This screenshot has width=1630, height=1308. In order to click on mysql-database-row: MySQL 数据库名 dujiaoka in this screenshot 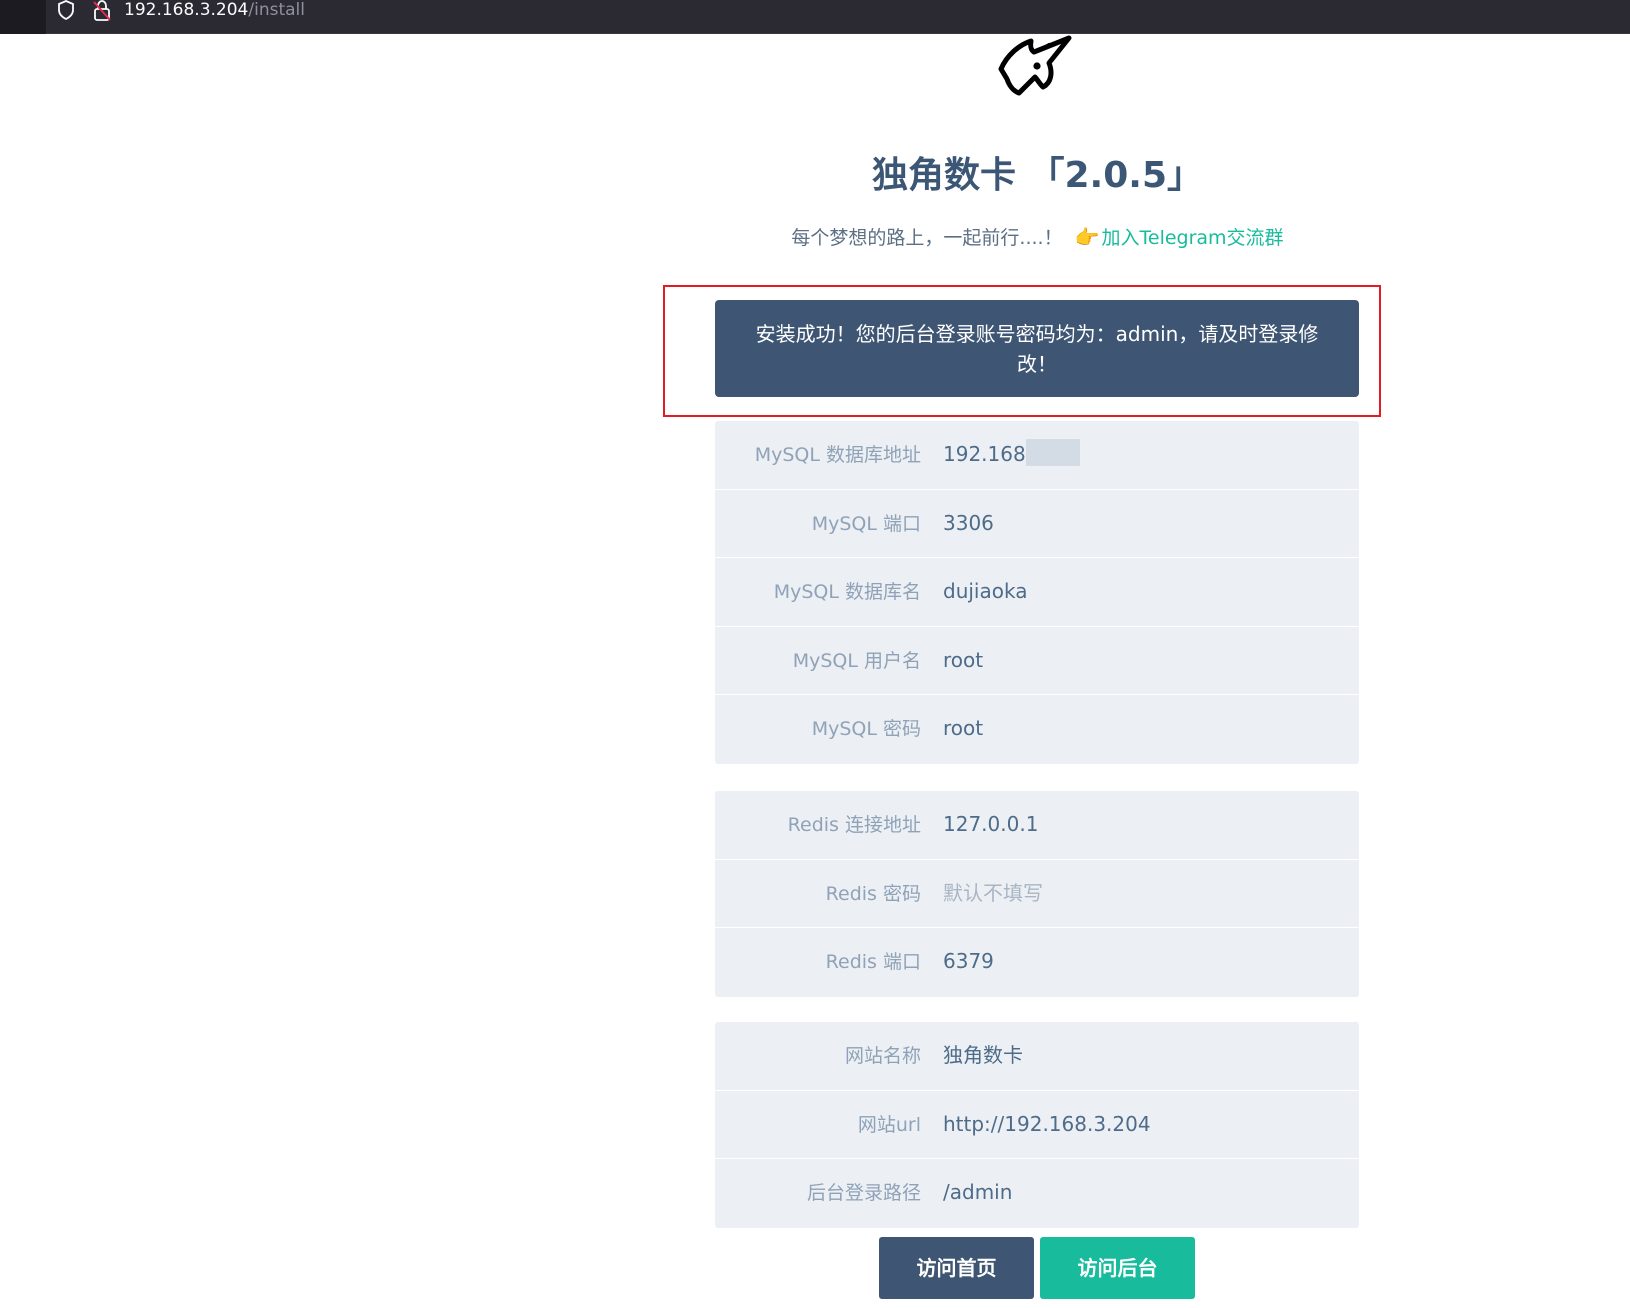, I will do `click(1037, 592)`.